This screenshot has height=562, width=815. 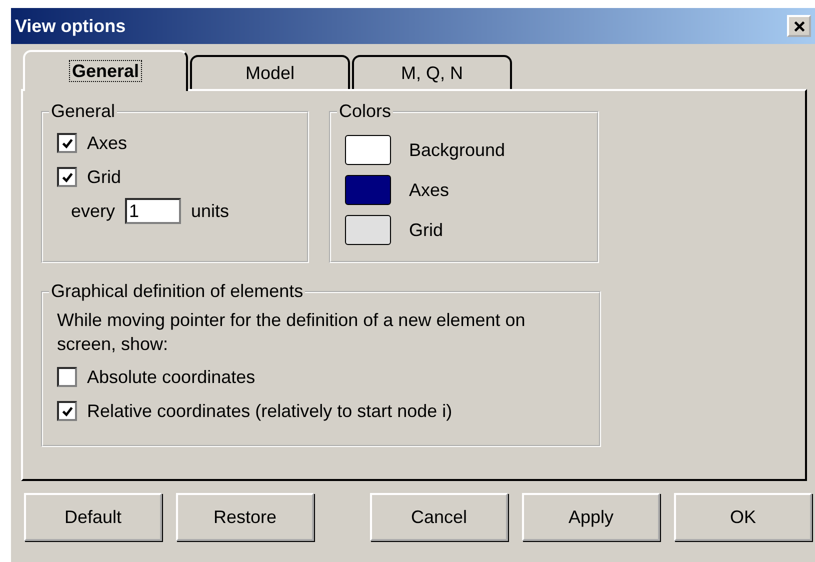 What do you see at coordinates (324, 411) in the screenshot?
I see `checkbox-row: Relative coordinates (relatively to start node i)` at bounding box center [324, 411].